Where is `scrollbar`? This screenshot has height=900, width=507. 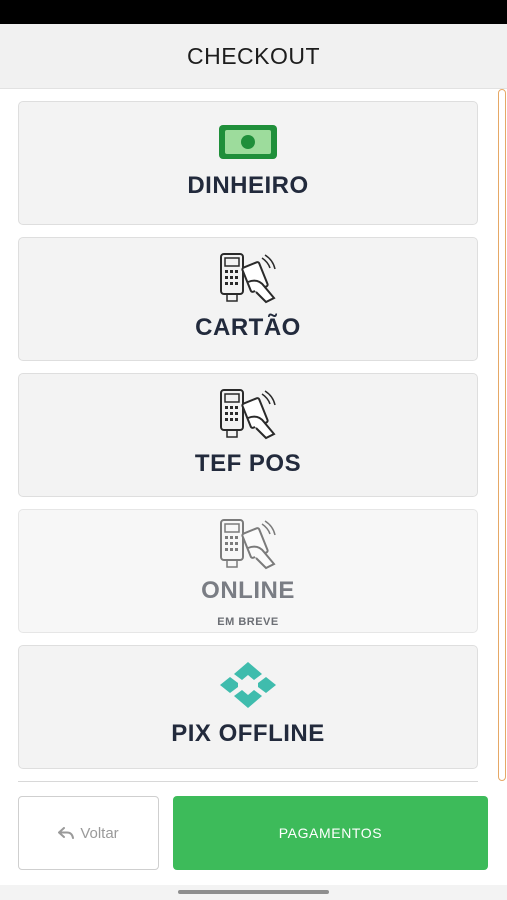
scrollbar is located at coordinates (502, 435).